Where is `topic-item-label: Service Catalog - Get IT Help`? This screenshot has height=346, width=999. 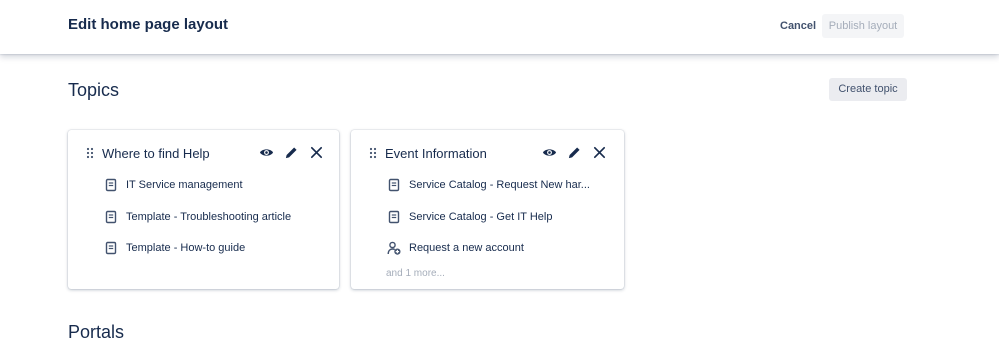 topic-item-label: Service Catalog - Get IT Help is located at coordinates (481, 217).